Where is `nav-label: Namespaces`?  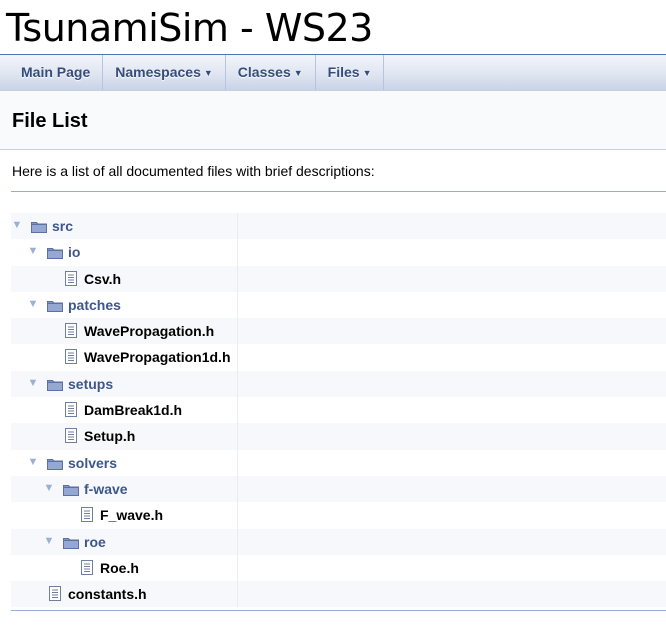 nav-label: Namespaces is located at coordinates (158, 72).